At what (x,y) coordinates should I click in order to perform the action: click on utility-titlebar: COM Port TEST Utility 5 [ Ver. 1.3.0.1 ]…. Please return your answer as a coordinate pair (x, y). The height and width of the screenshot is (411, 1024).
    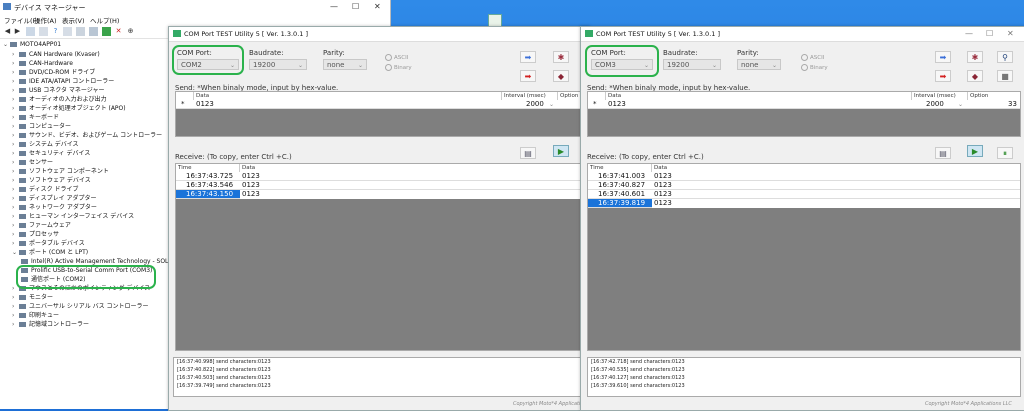
    Looking at the image, I should click on (802, 34).